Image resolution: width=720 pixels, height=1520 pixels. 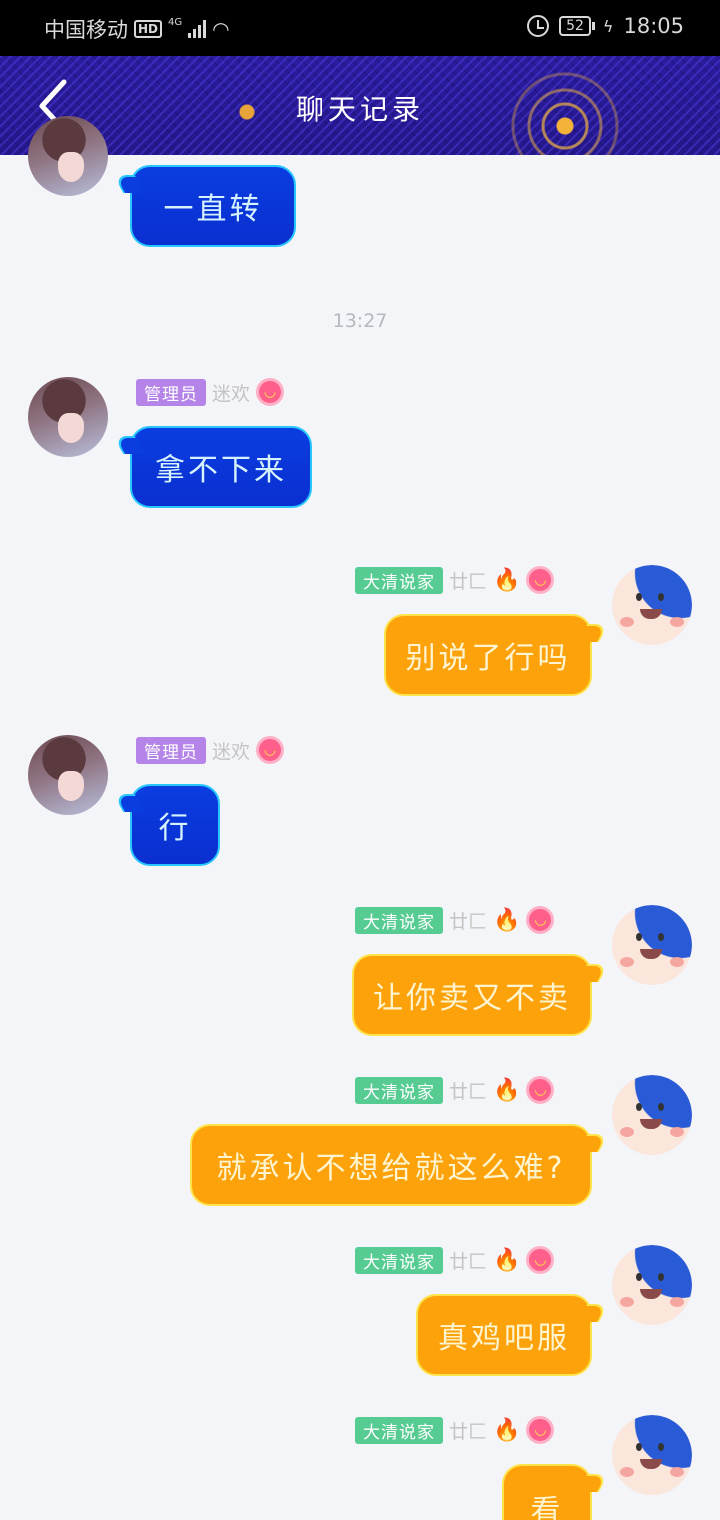 I want to click on message-bubble: 别说了行吗, so click(x=488, y=655).